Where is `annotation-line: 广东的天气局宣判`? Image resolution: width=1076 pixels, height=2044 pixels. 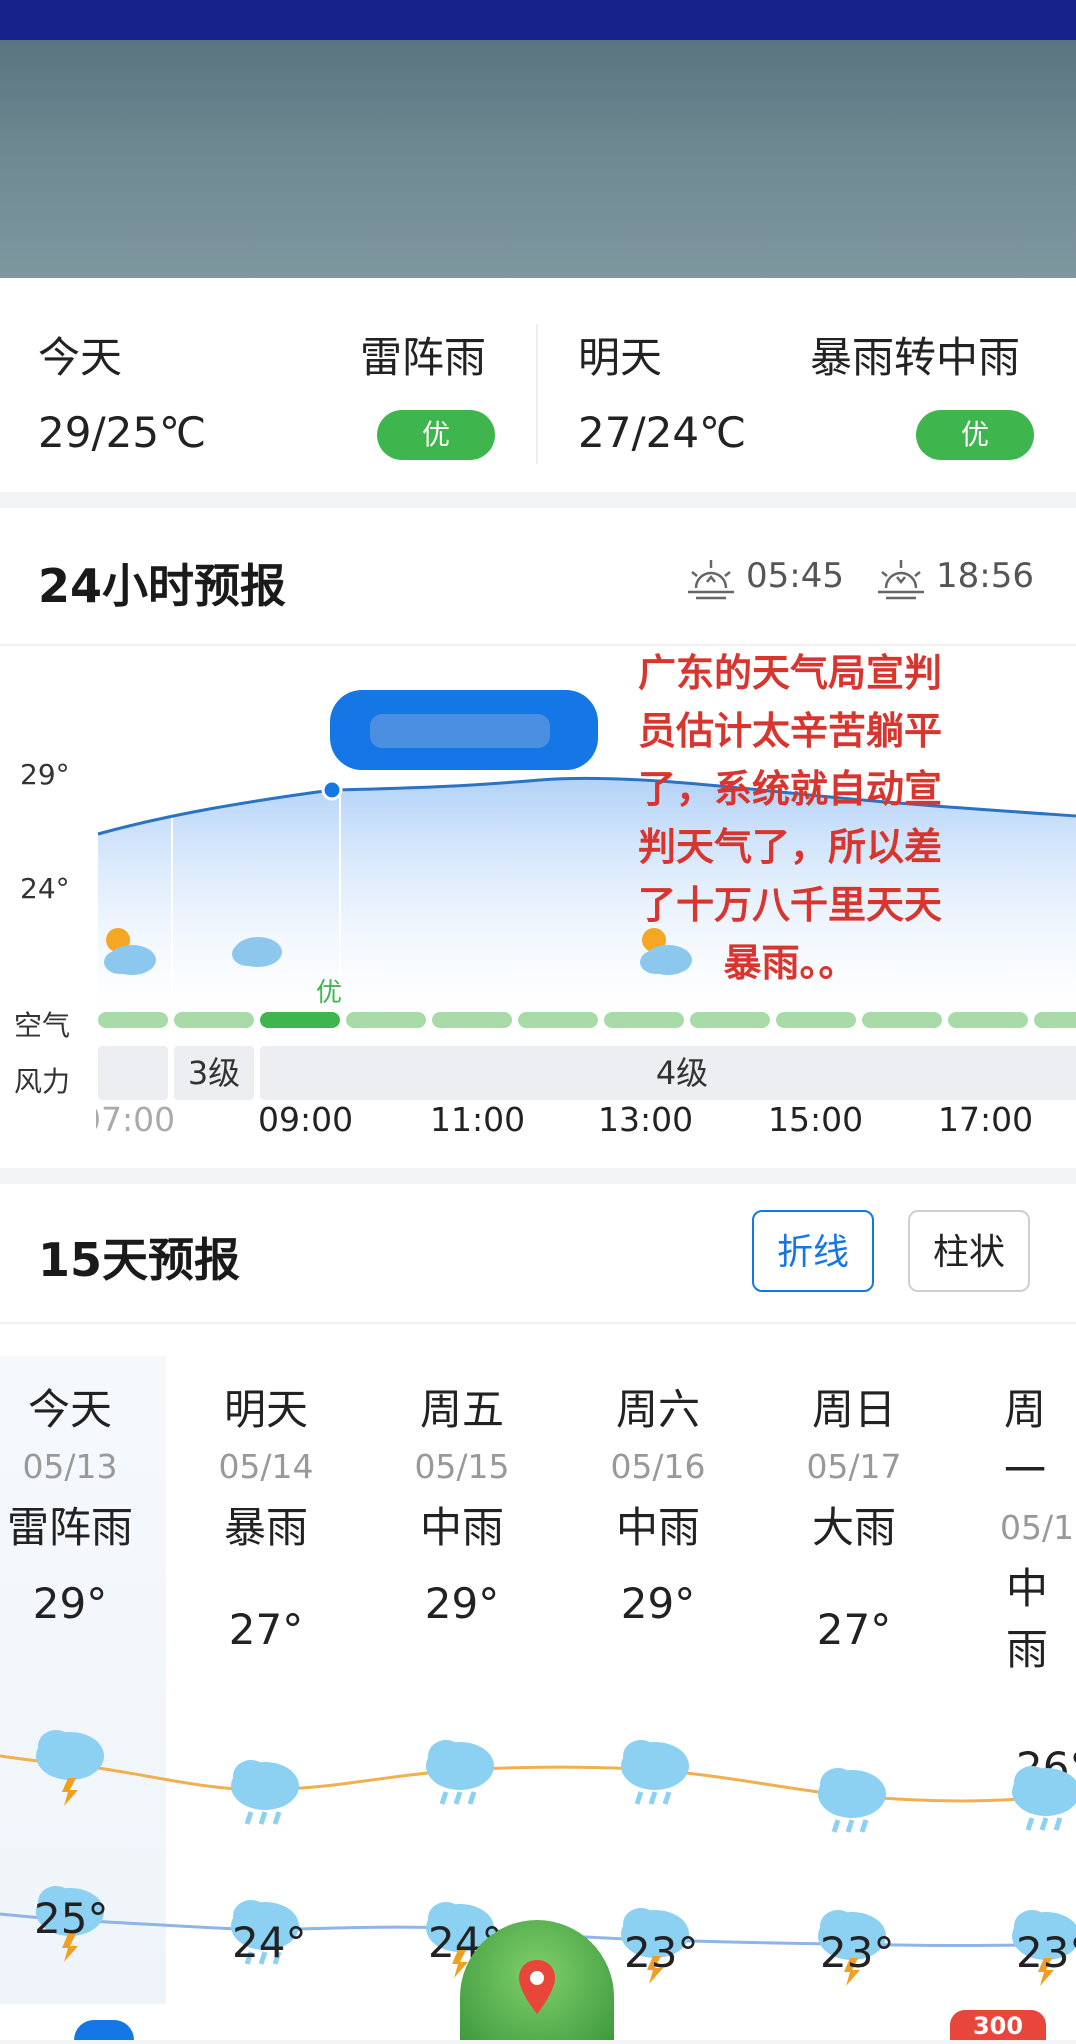 annotation-line: 广东的天气局宣判 is located at coordinates (789, 673).